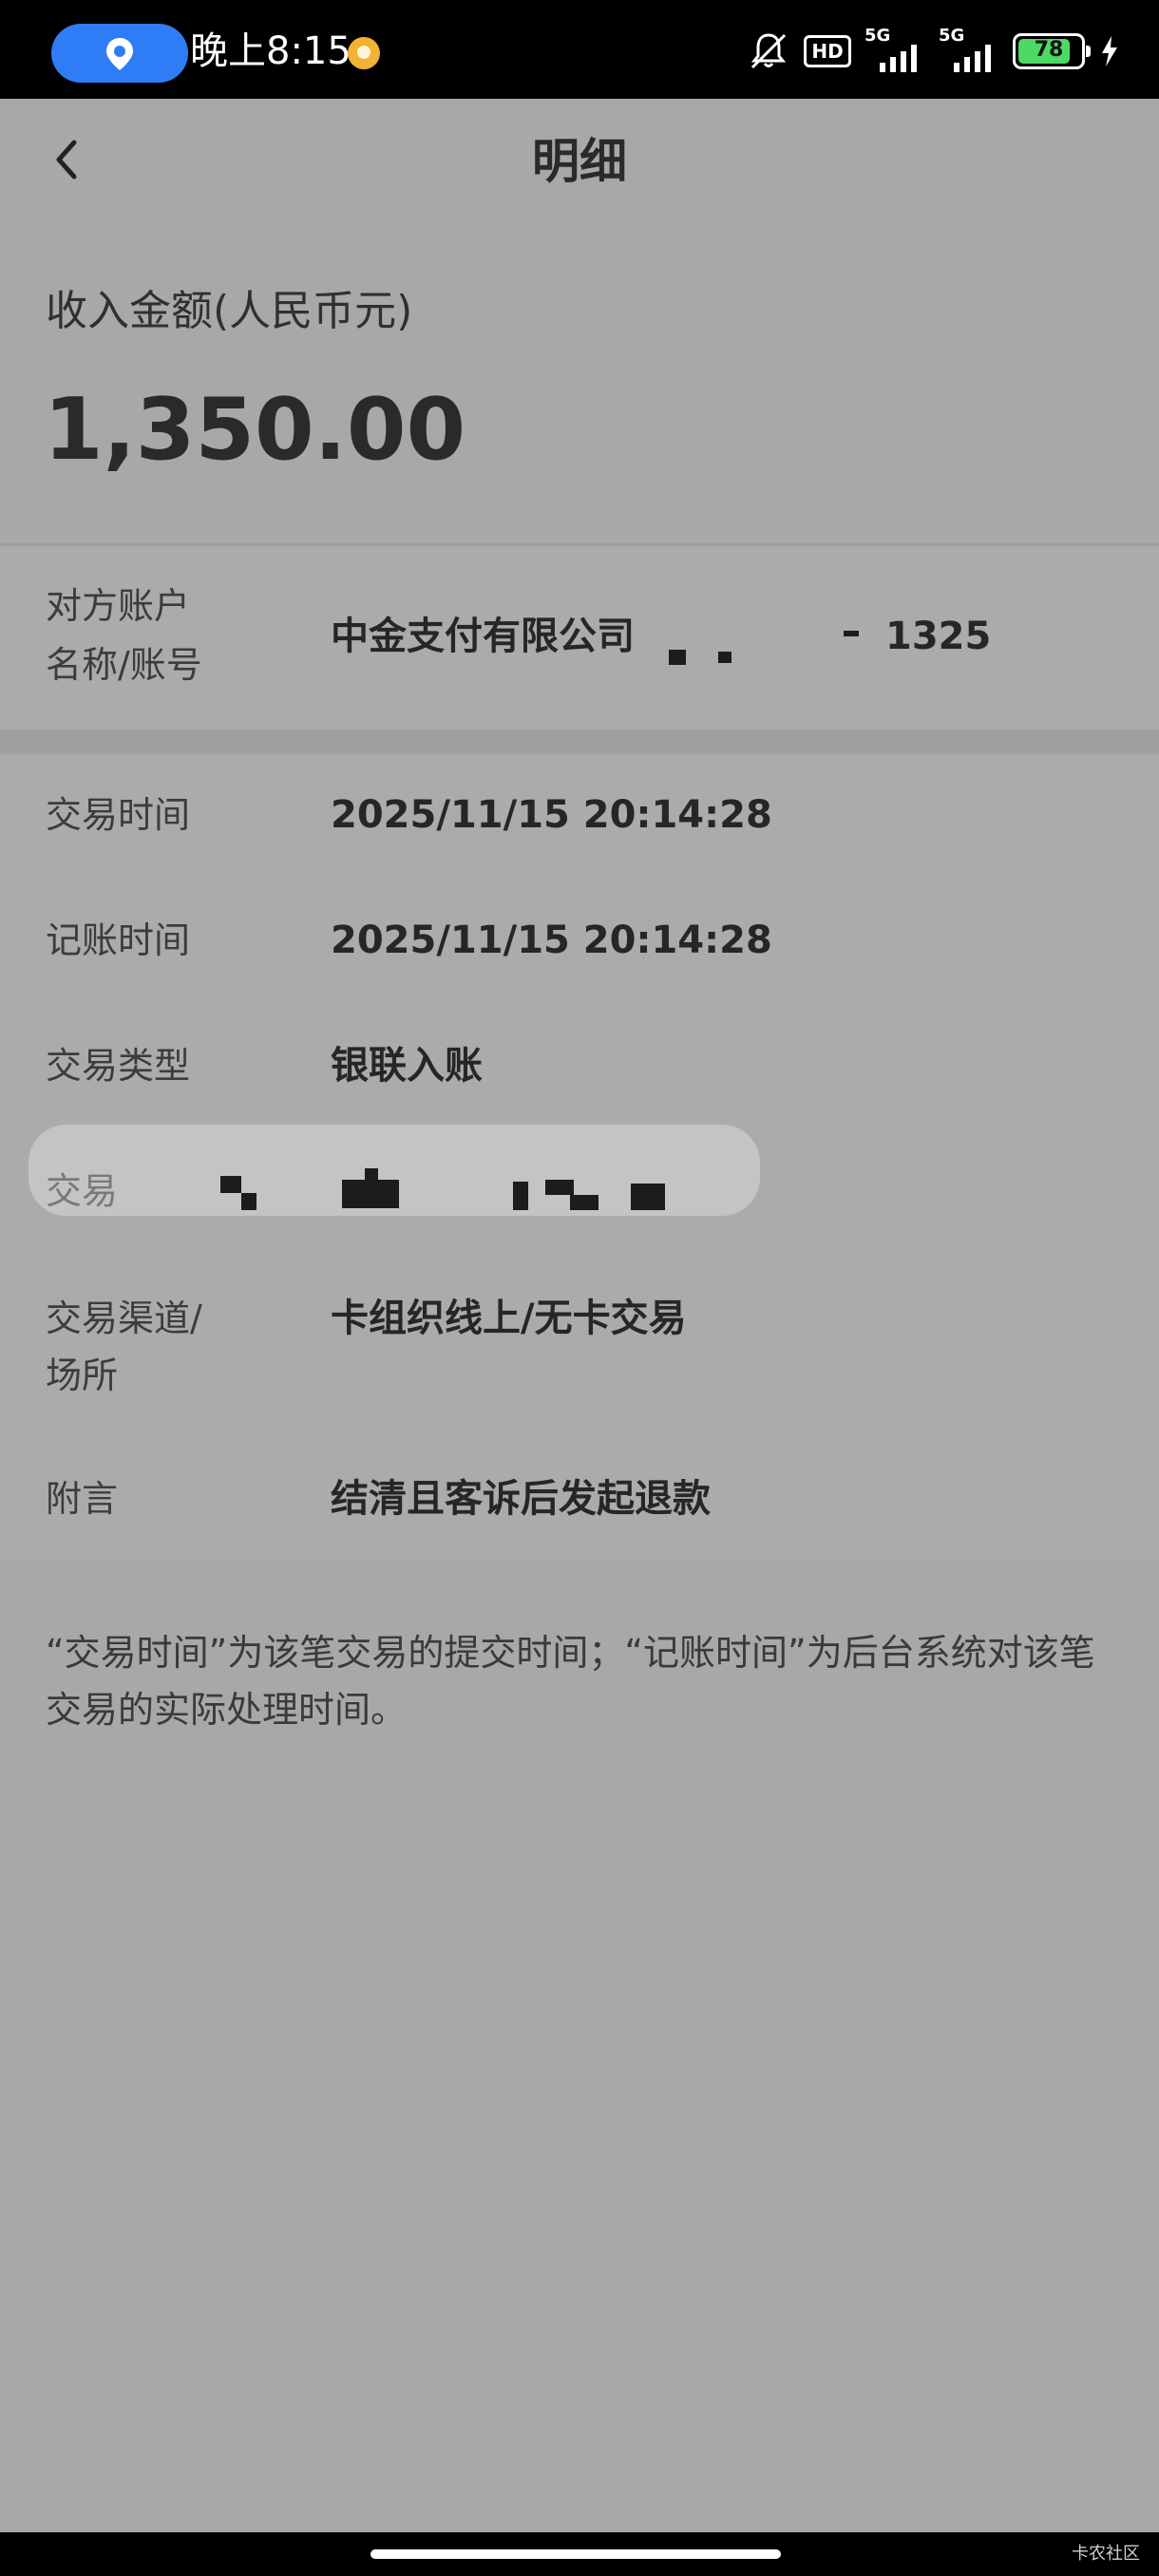 This screenshot has width=1159, height=2576. What do you see at coordinates (82, 1375) in the screenshot?
I see `detail-label-channel-line2: 场所` at bounding box center [82, 1375].